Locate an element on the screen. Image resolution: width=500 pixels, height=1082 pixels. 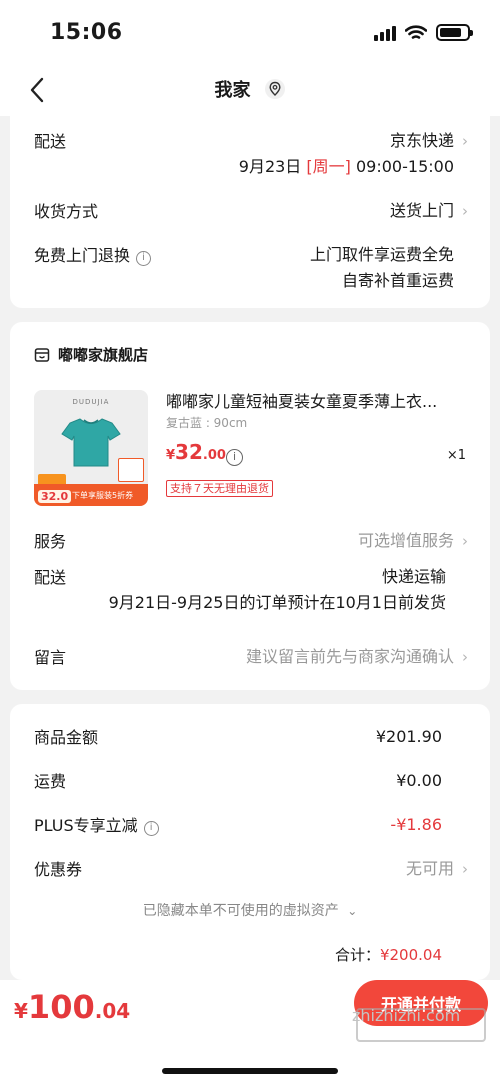
free-return-line2: 自寄补首重运费 is located at coordinates (397, 280).